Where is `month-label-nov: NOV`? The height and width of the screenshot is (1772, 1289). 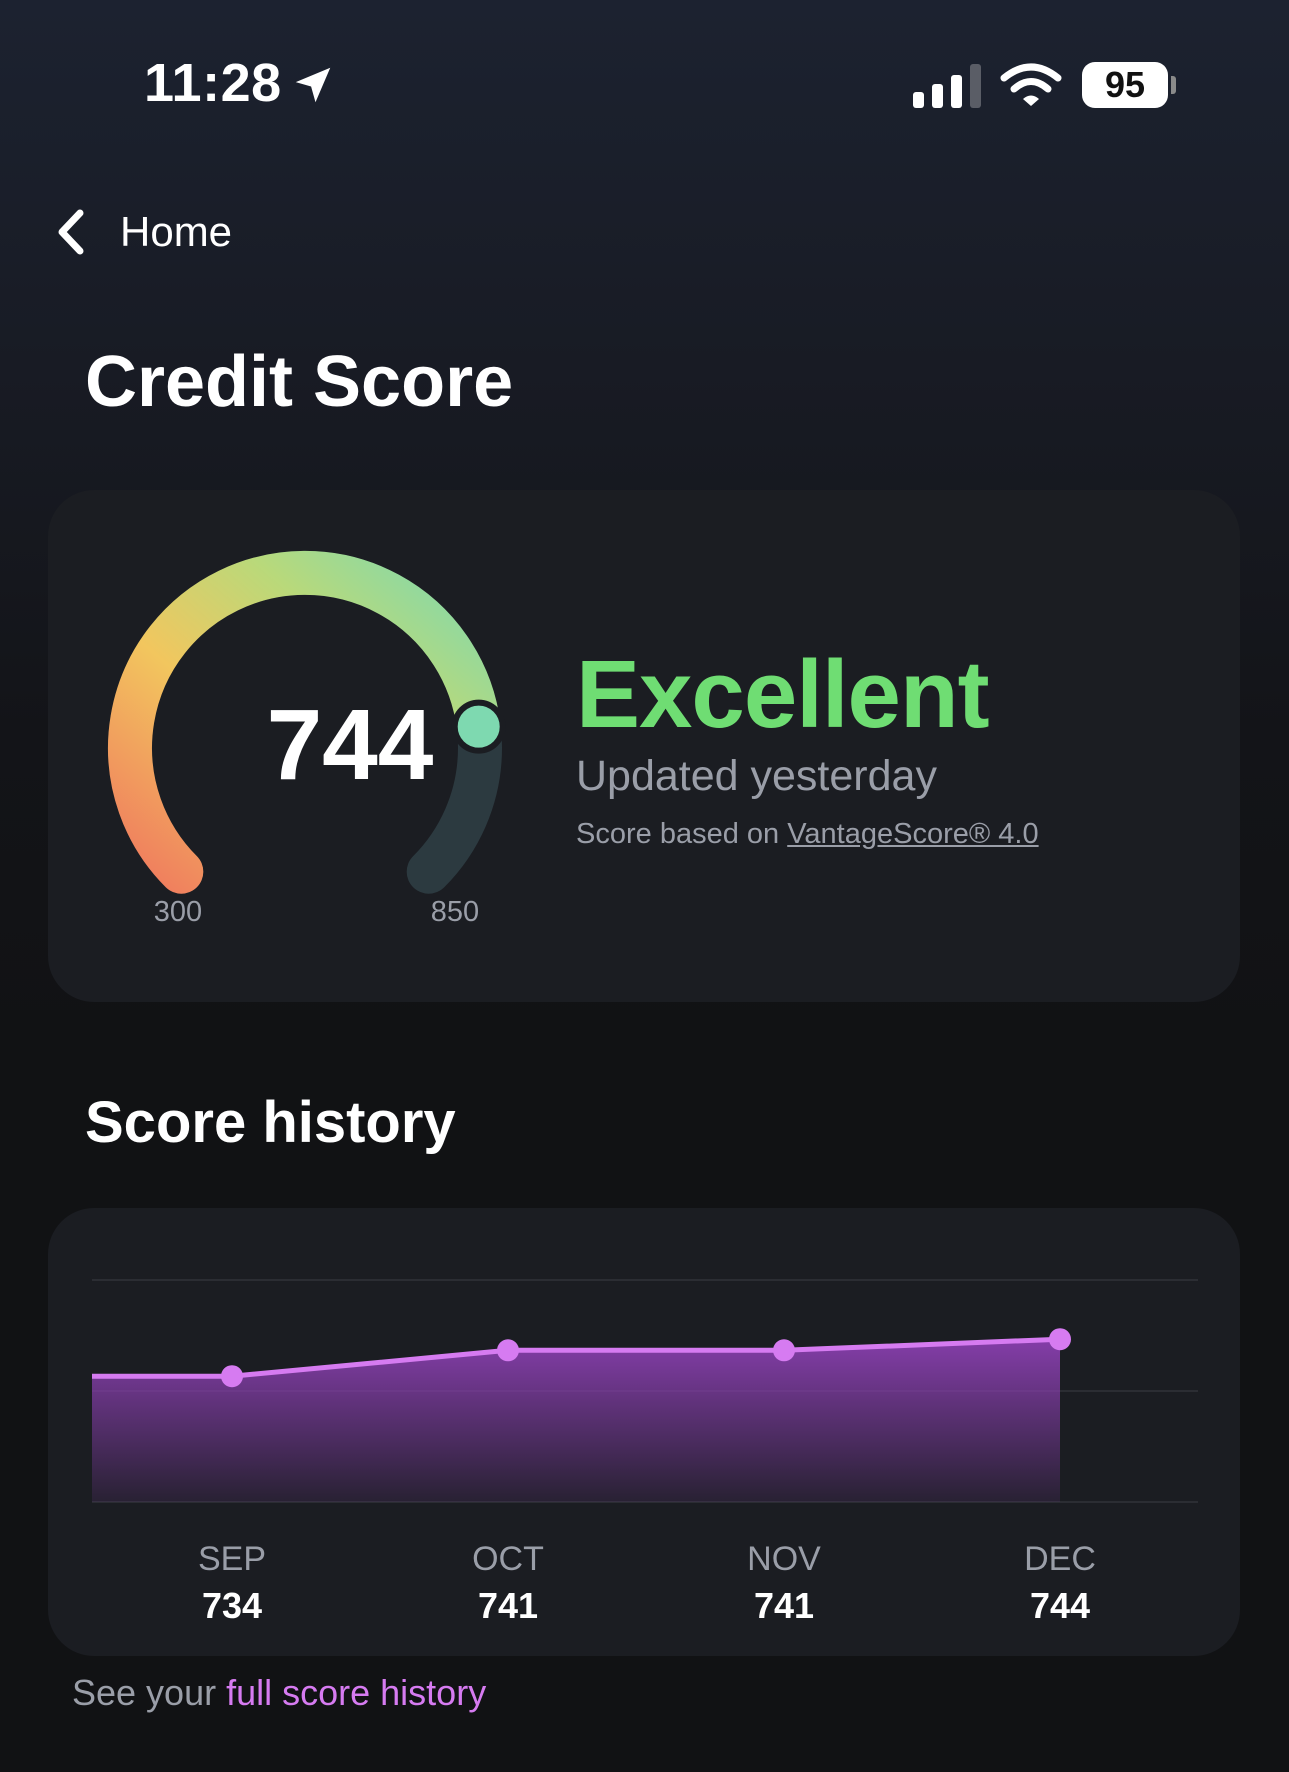
month-label-nov: NOV is located at coordinates (784, 1559).